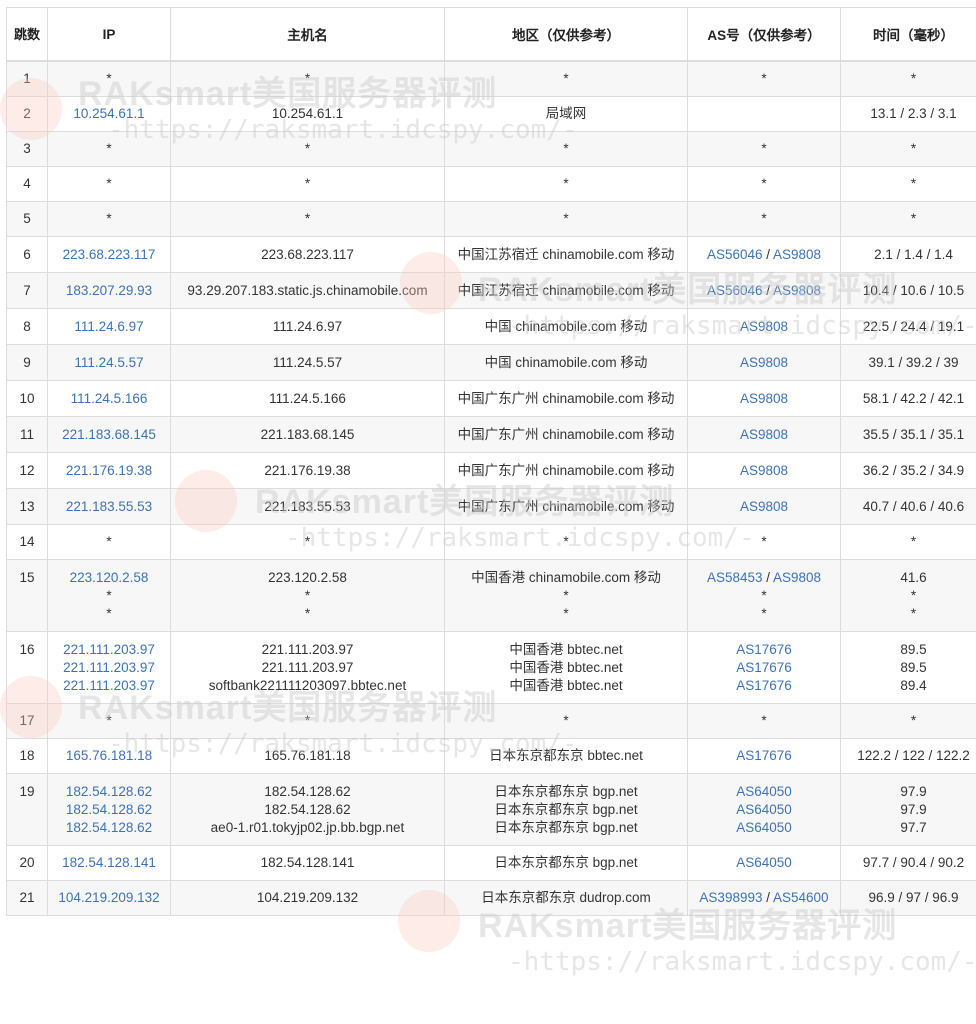  I want to click on region-text: 中国 chinamobile.com 移动, so click(566, 362).